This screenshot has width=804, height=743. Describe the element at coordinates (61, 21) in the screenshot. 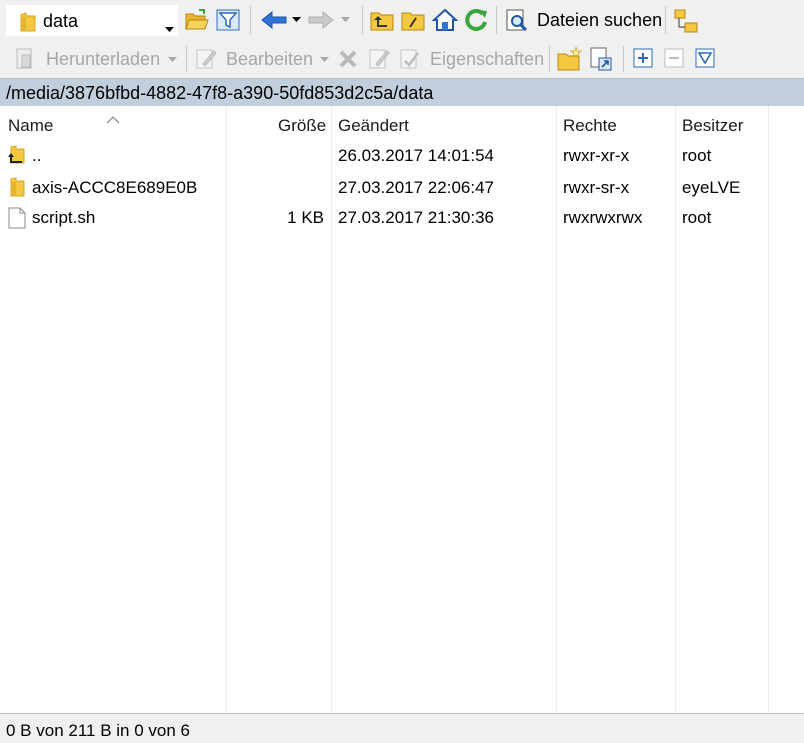

I see `location-value: data` at that location.